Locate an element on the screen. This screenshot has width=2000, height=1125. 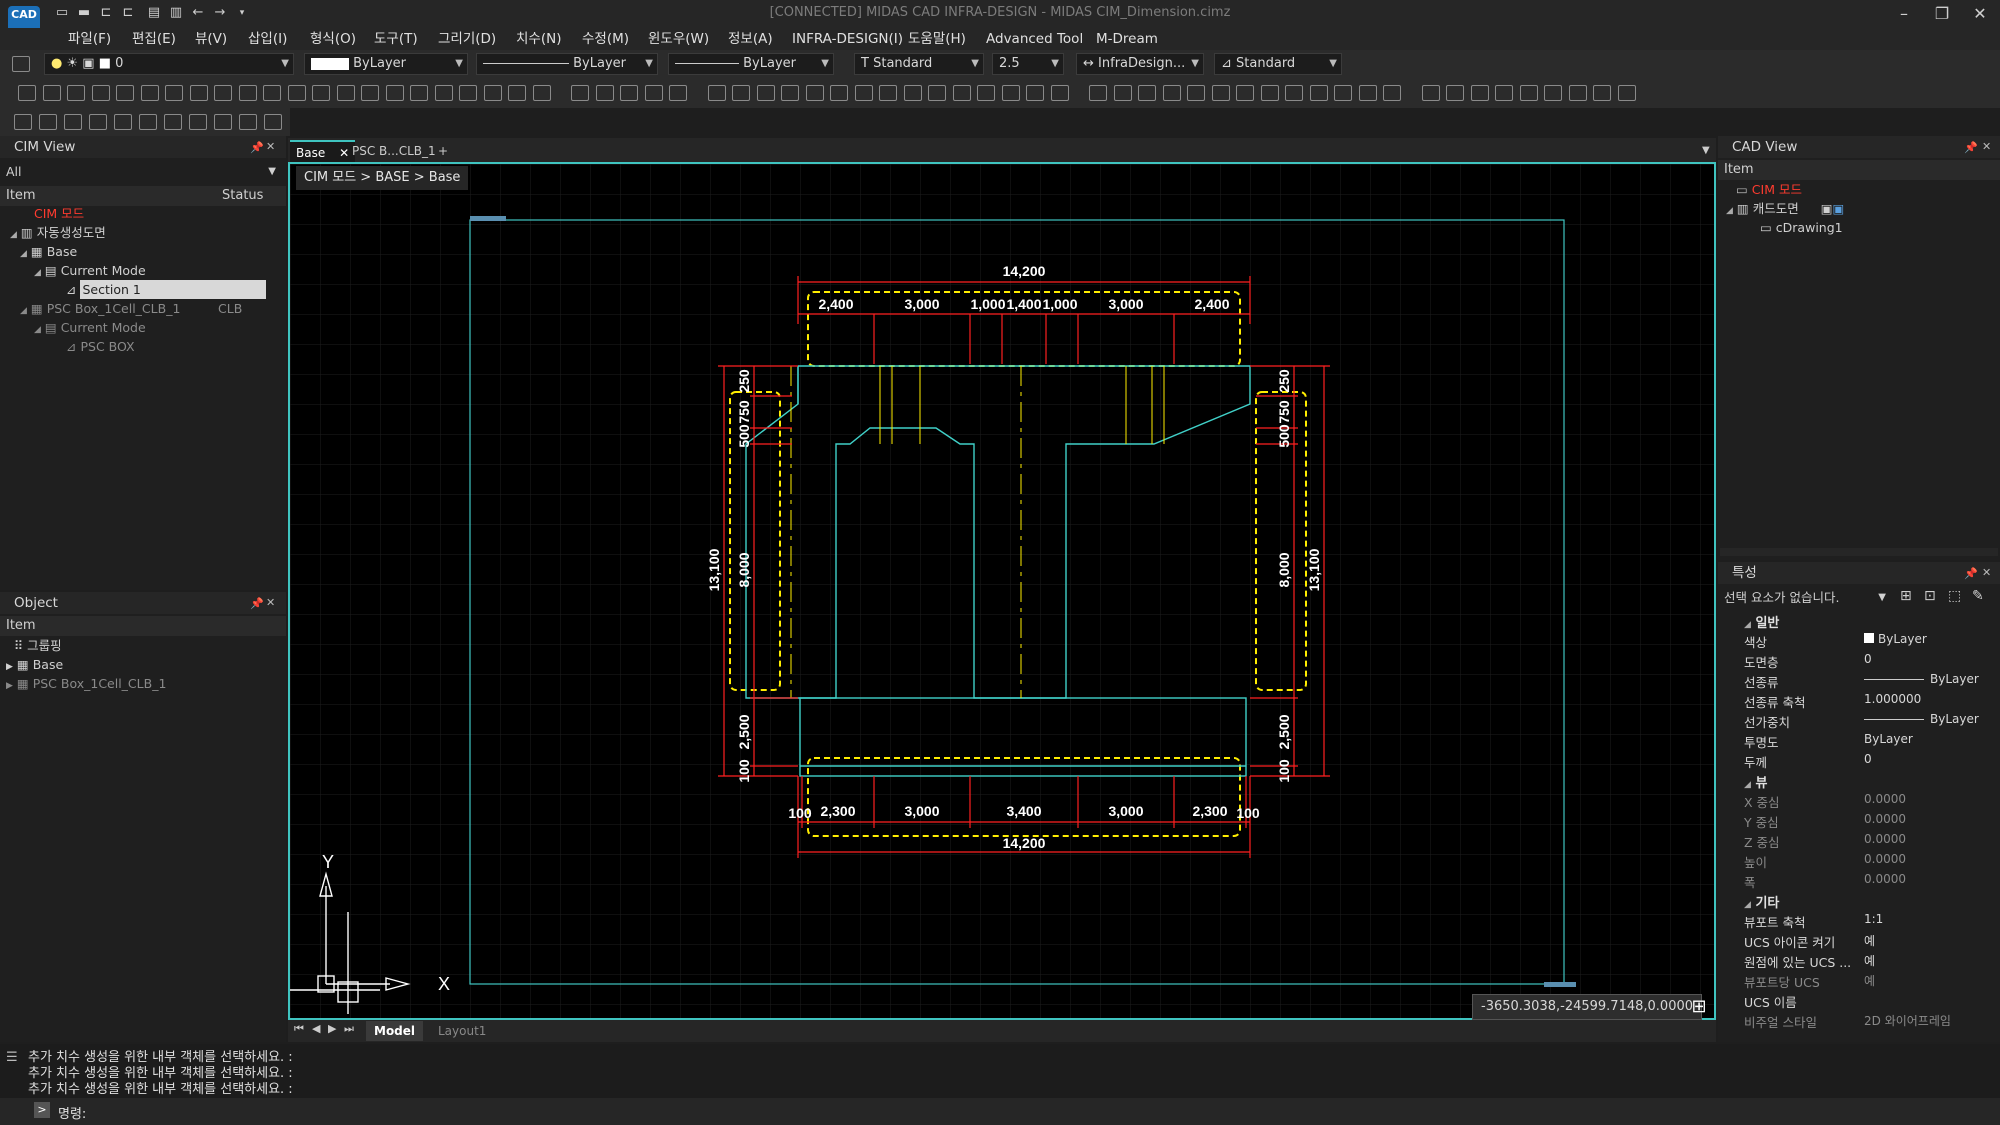
selection-dropdown: 선택 요소가 없습니다. ▼ is located at coordinates (1805, 598).